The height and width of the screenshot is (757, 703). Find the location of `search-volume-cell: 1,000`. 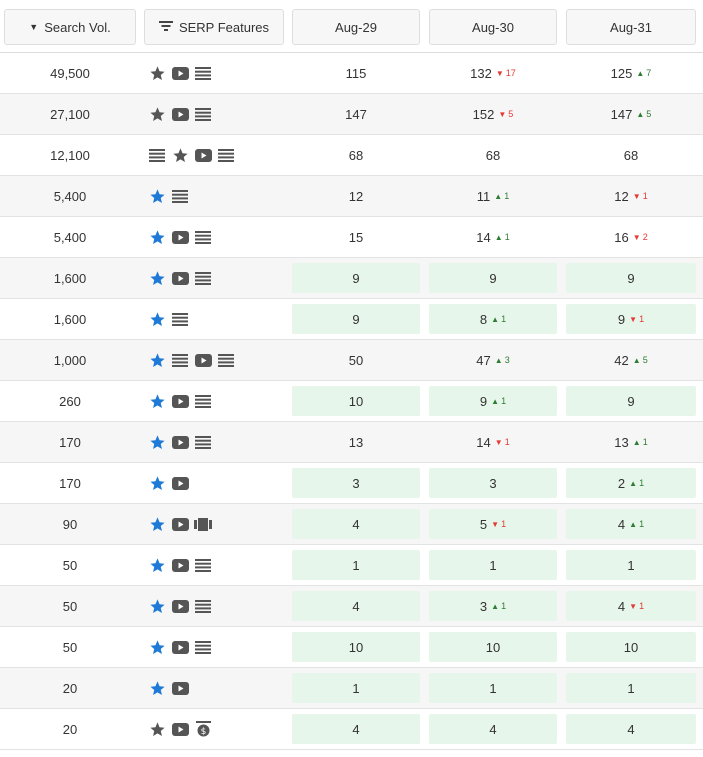

search-volume-cell: 1,000 is located at coordinates (70, 360).